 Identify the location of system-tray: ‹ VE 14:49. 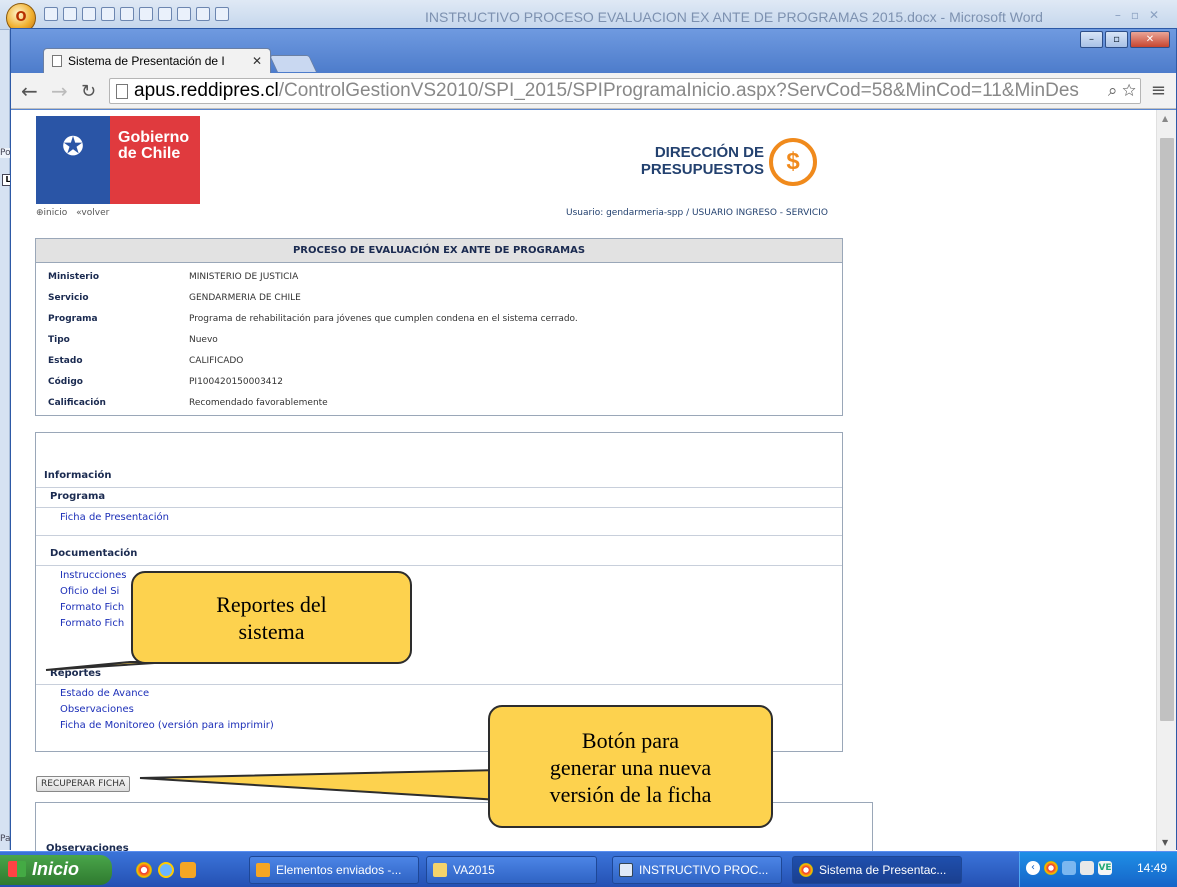
(1098, 869).